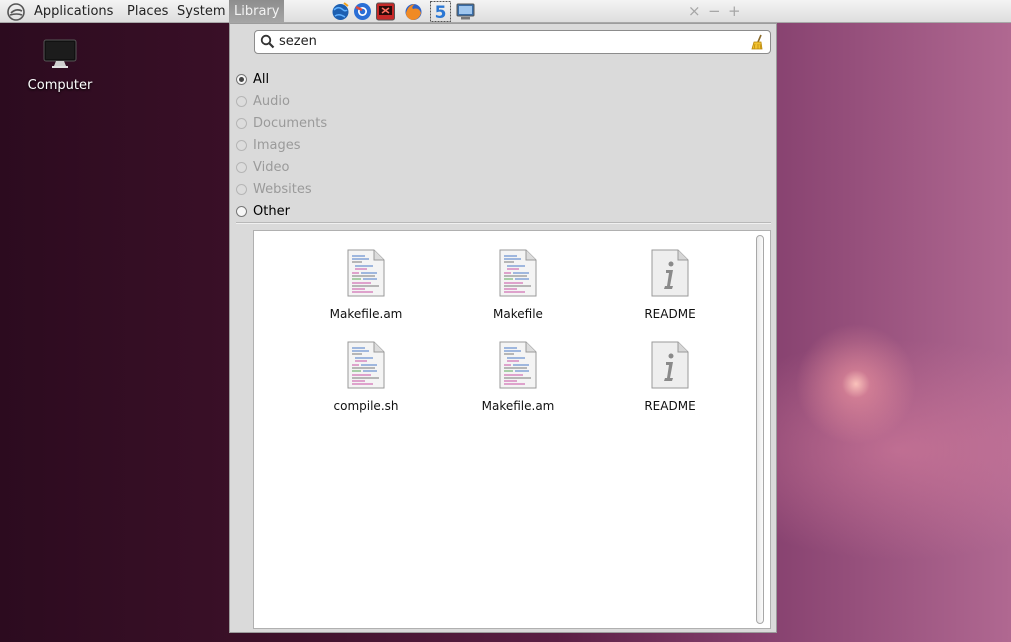  What do you see at coordinates (60, 85) in the screenshot?
I see `desktop-icon-label: Computer` at bounding box center [60, 85].